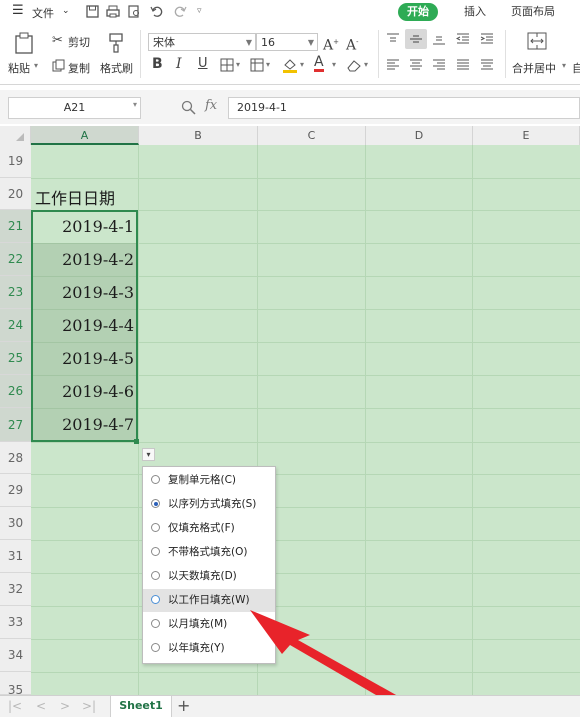 The width and height of the screenshot is (580, 717). Describe the element at coordinates (41, 706) in the screenshot. I see `prev-sheet-icon: <` at that location.